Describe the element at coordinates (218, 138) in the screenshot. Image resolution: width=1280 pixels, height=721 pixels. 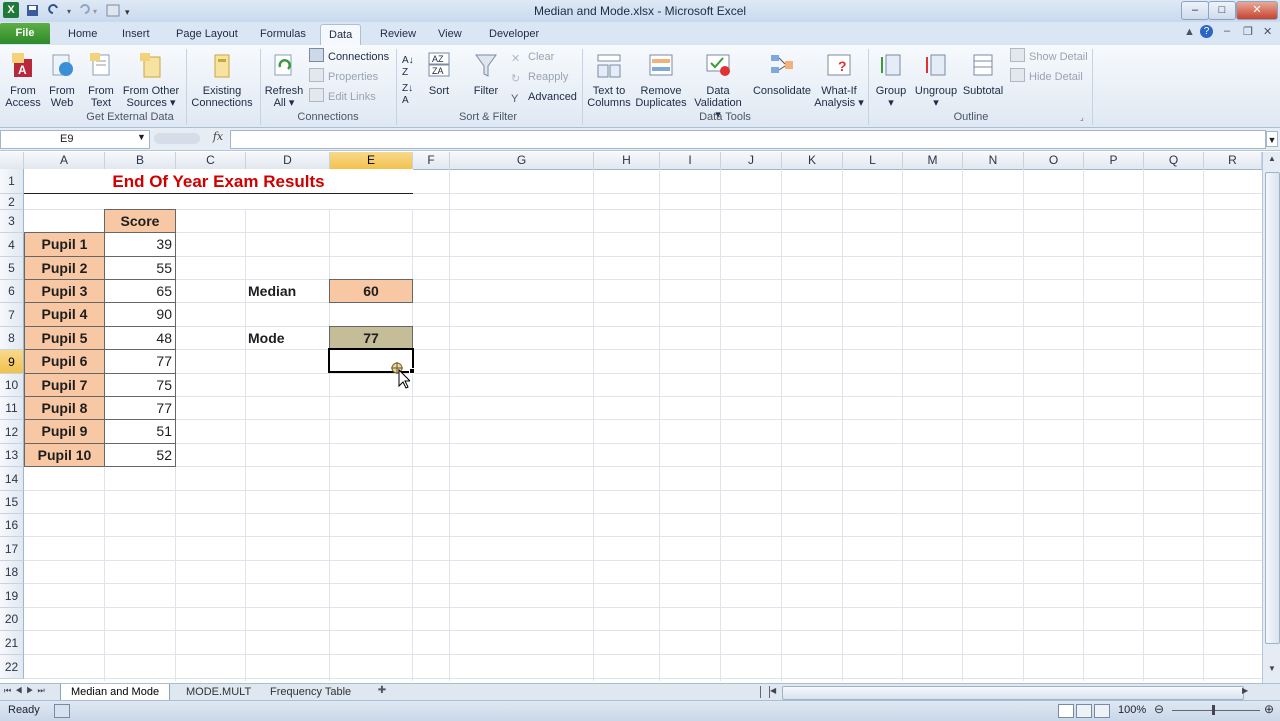
I see `insert-function-icon: fx` at that location.